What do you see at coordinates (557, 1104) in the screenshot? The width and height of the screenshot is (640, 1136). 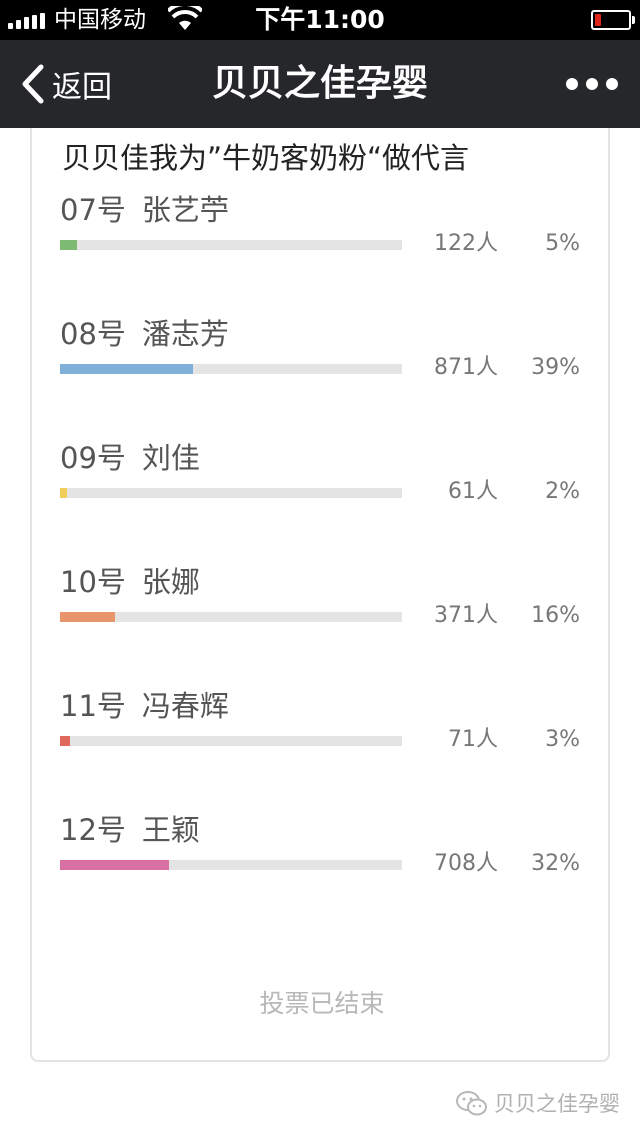 I see `watermark-text: 贝贝之佳孕婴` at bounding box center [557, 1104].